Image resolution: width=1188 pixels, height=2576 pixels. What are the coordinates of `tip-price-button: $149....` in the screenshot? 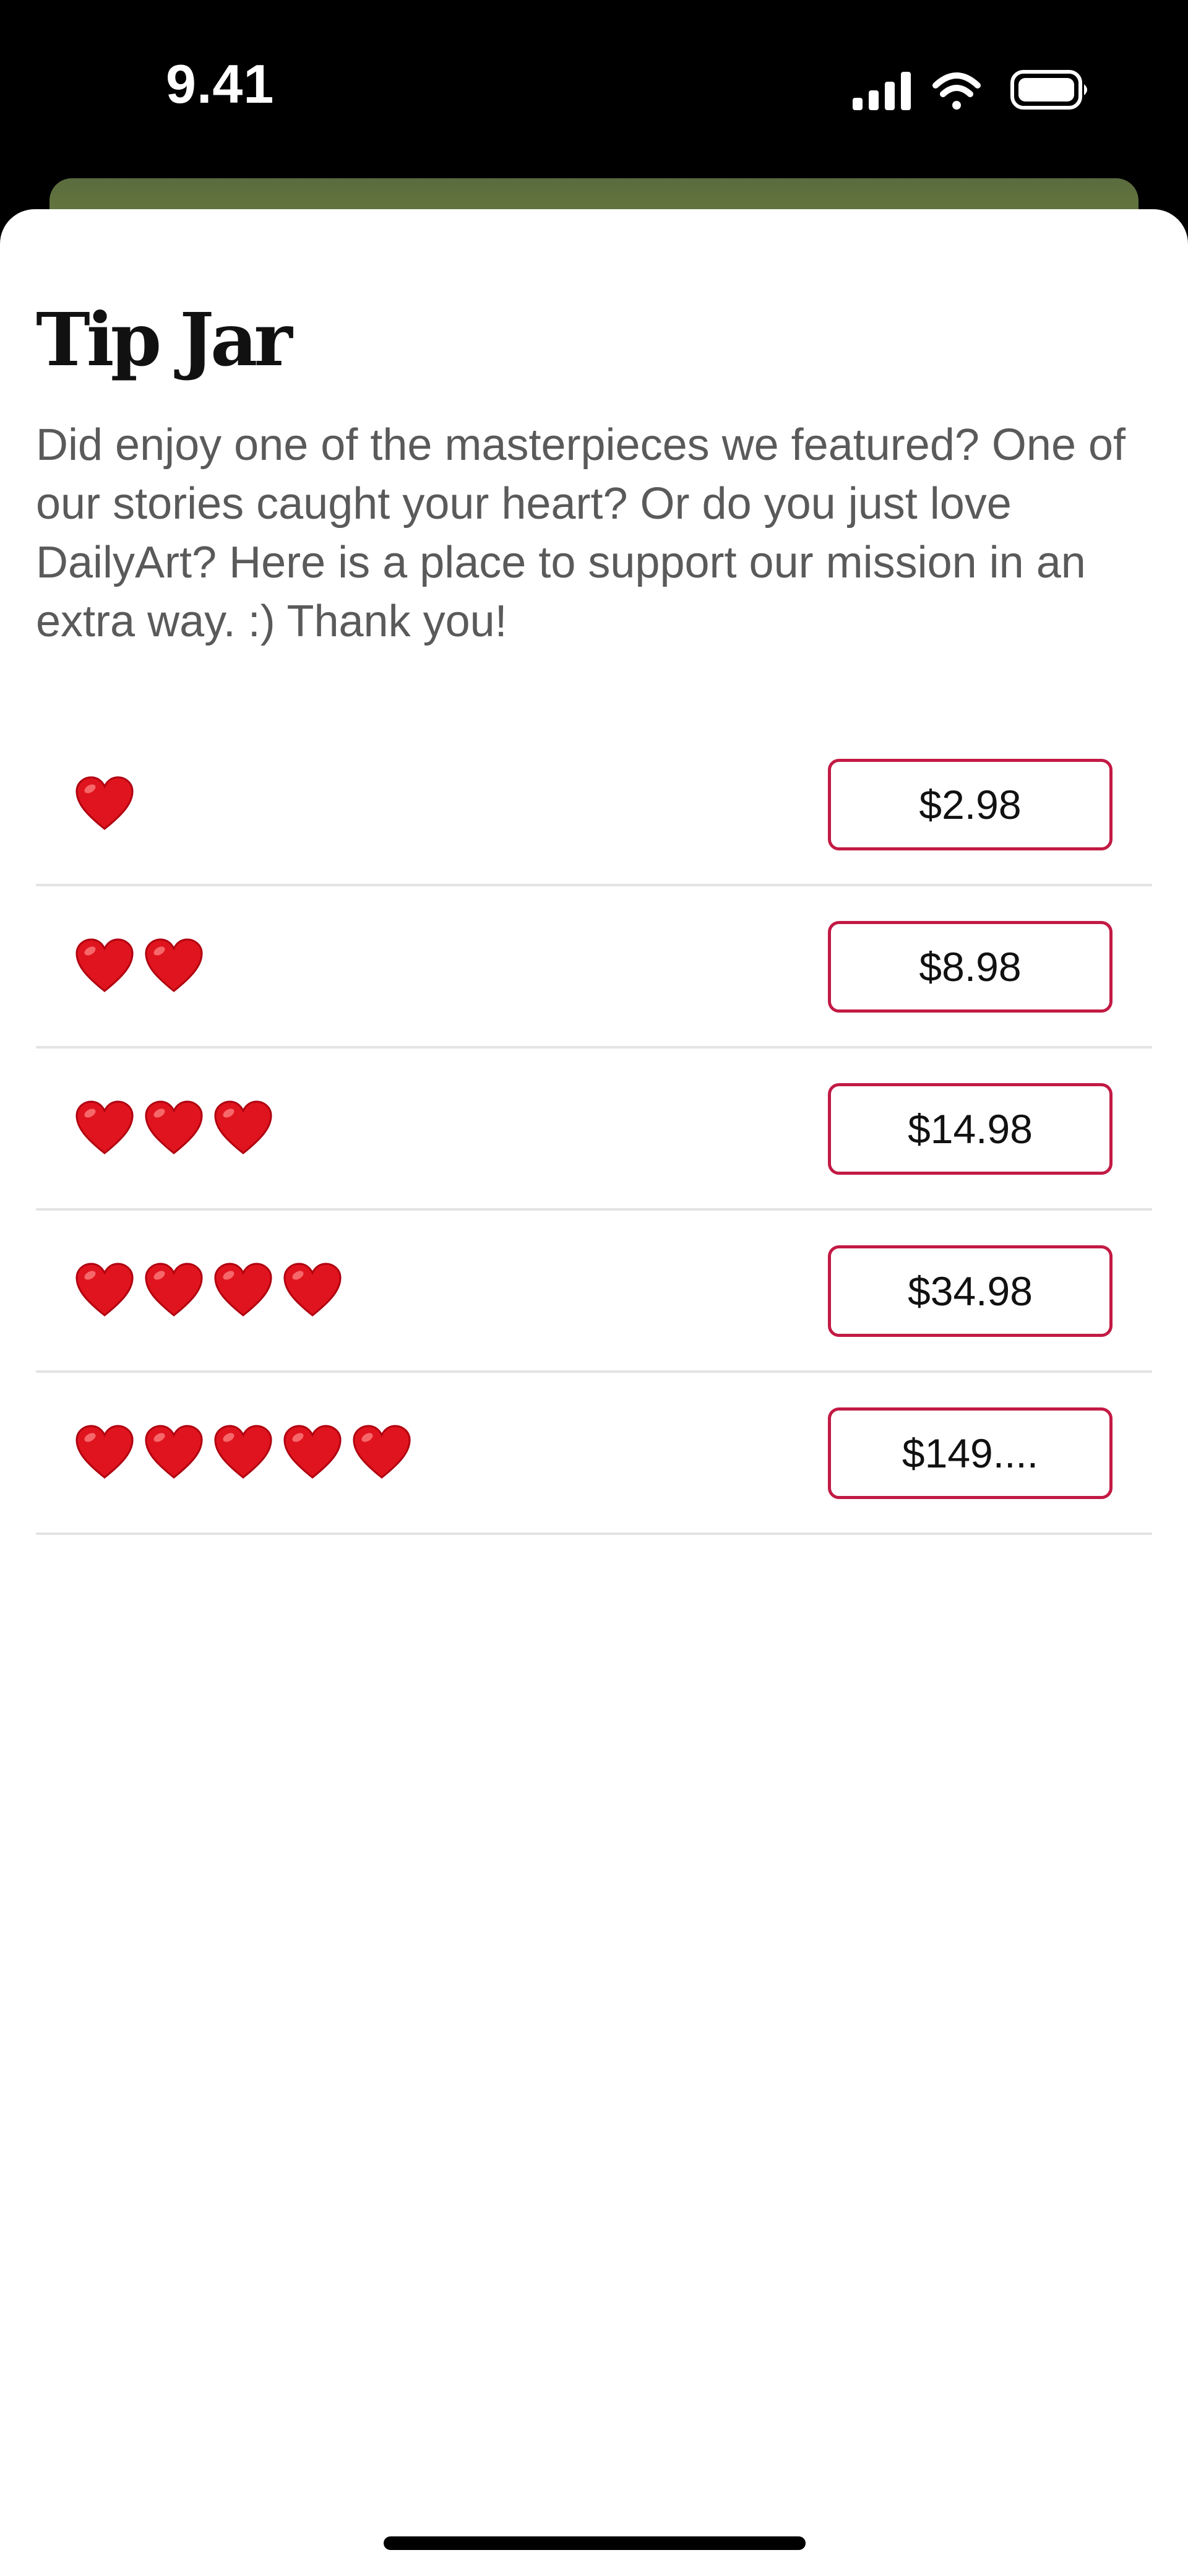 It's located at (970, 1453).